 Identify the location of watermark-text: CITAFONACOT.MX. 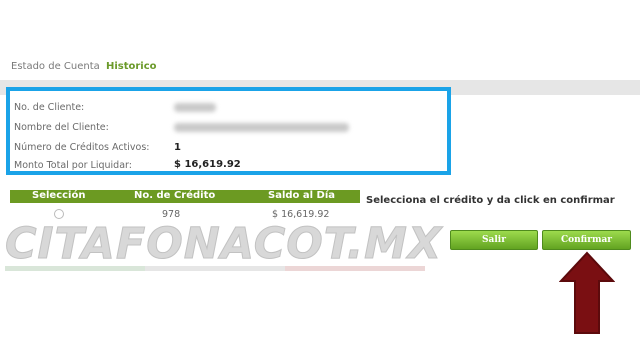
(223, 244).